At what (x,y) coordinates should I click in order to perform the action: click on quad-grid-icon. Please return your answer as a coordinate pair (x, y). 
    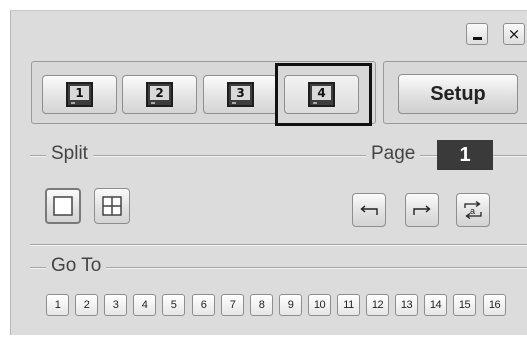
    Looking at the image, I should click on (112, 206).